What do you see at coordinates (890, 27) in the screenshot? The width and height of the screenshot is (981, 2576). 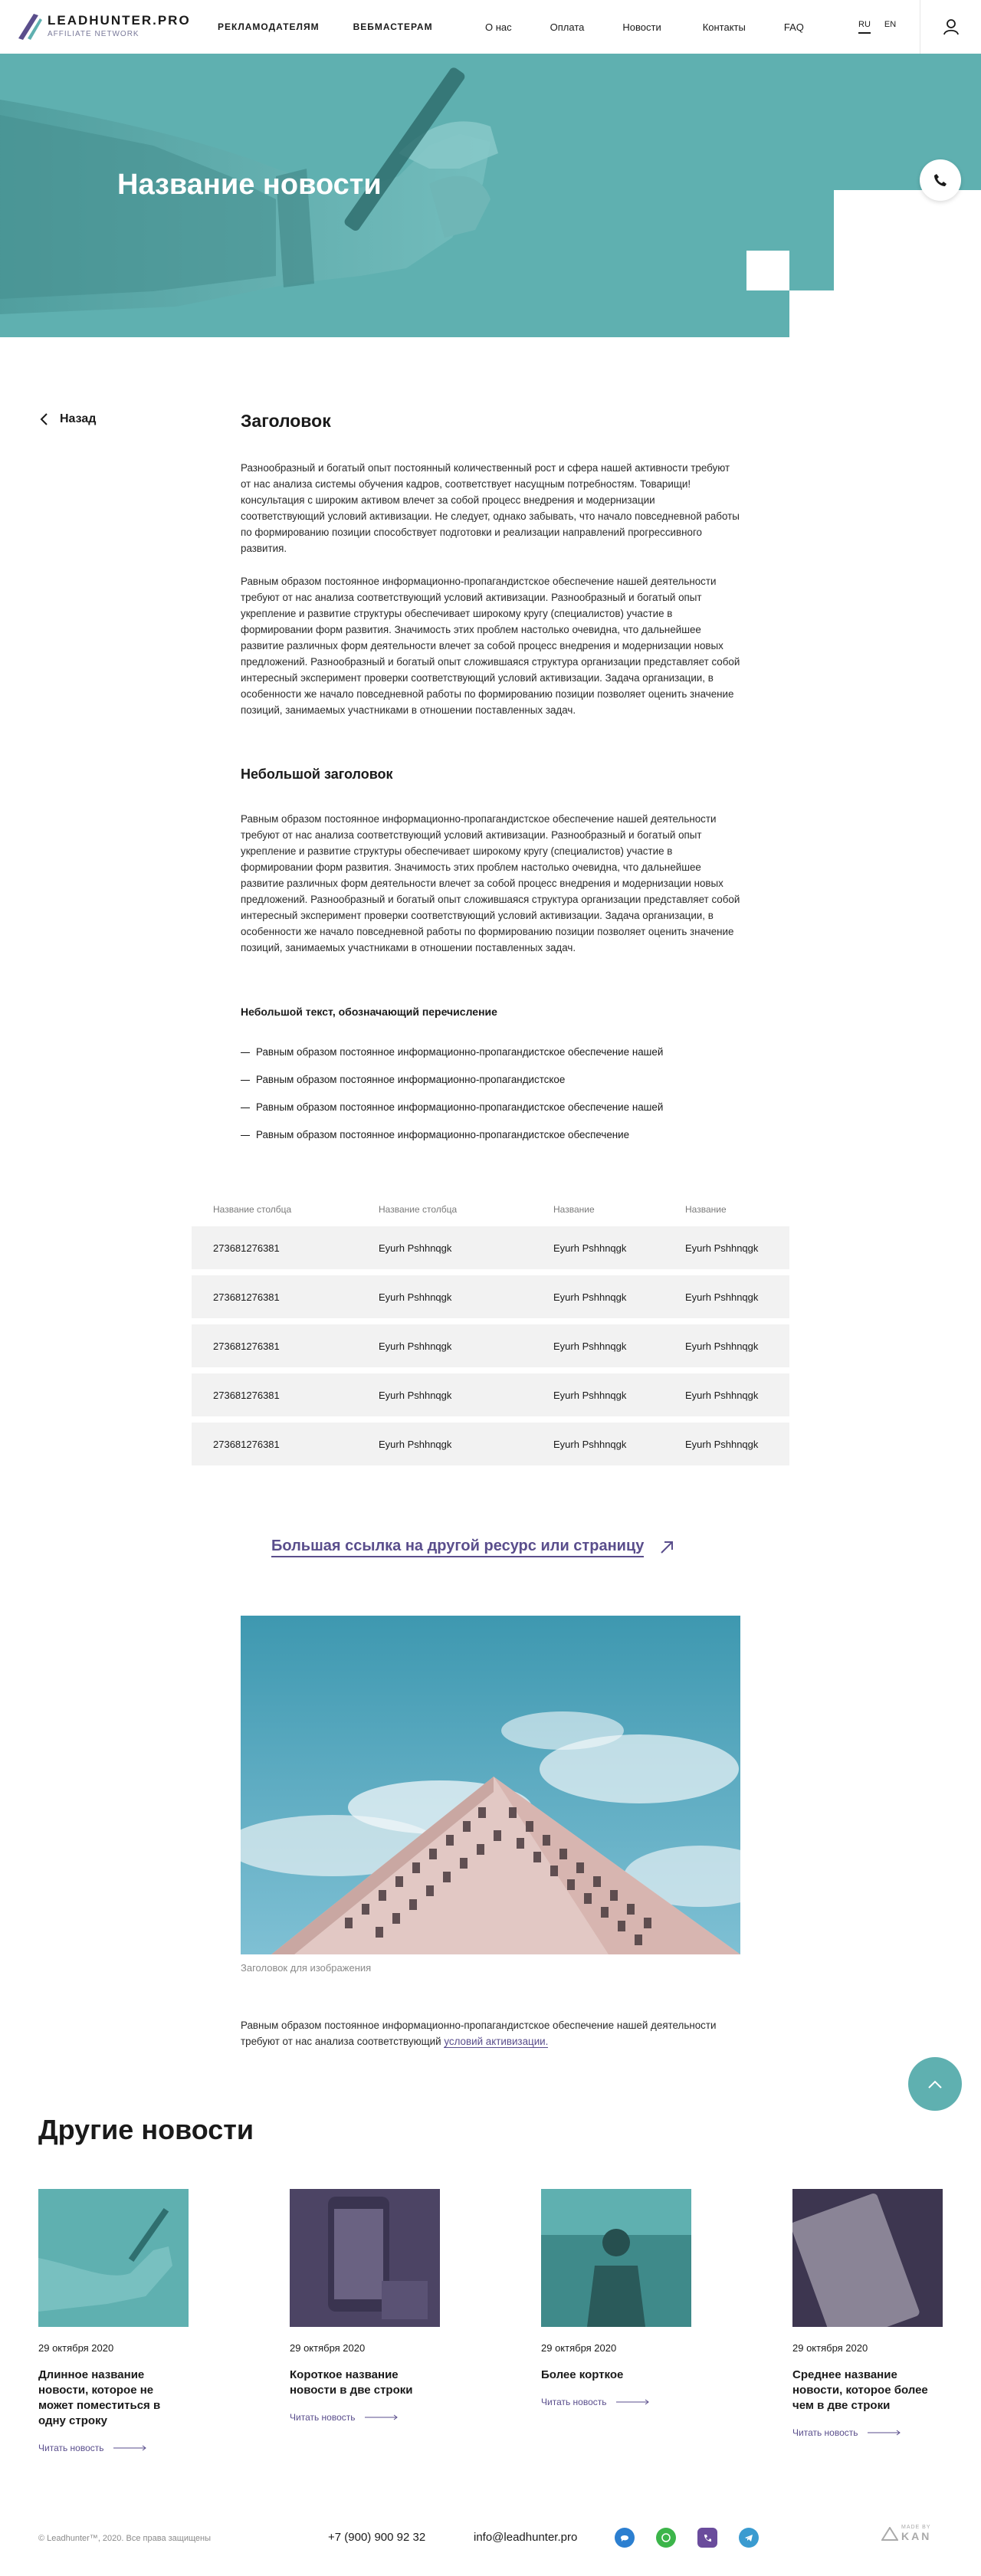 I see `lang-en: EN` at bounding box center [890, 27].